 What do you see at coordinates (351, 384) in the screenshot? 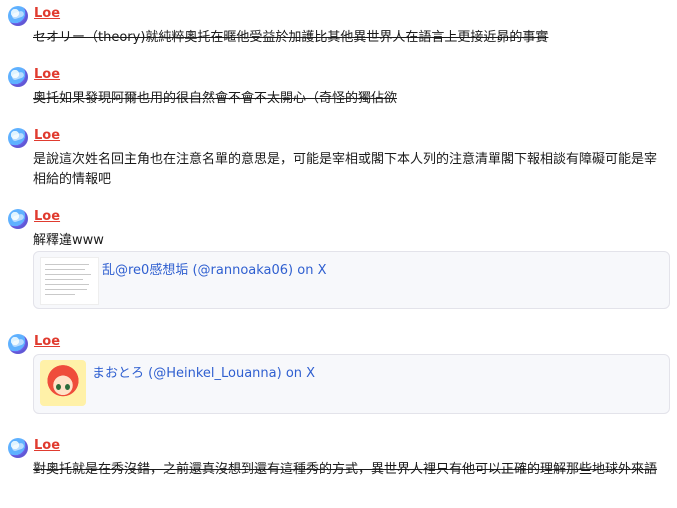
I see `link-embed: まおとろ (@Heinkel_Louanna) on X` at bounding box center [351, 384].